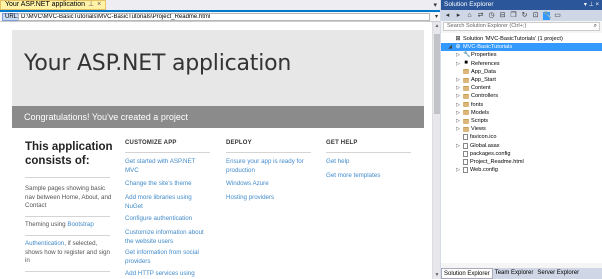  Describe the element at coordinates (595, 26) in the screenshot. I see `search-icon: ⌕` at that location.